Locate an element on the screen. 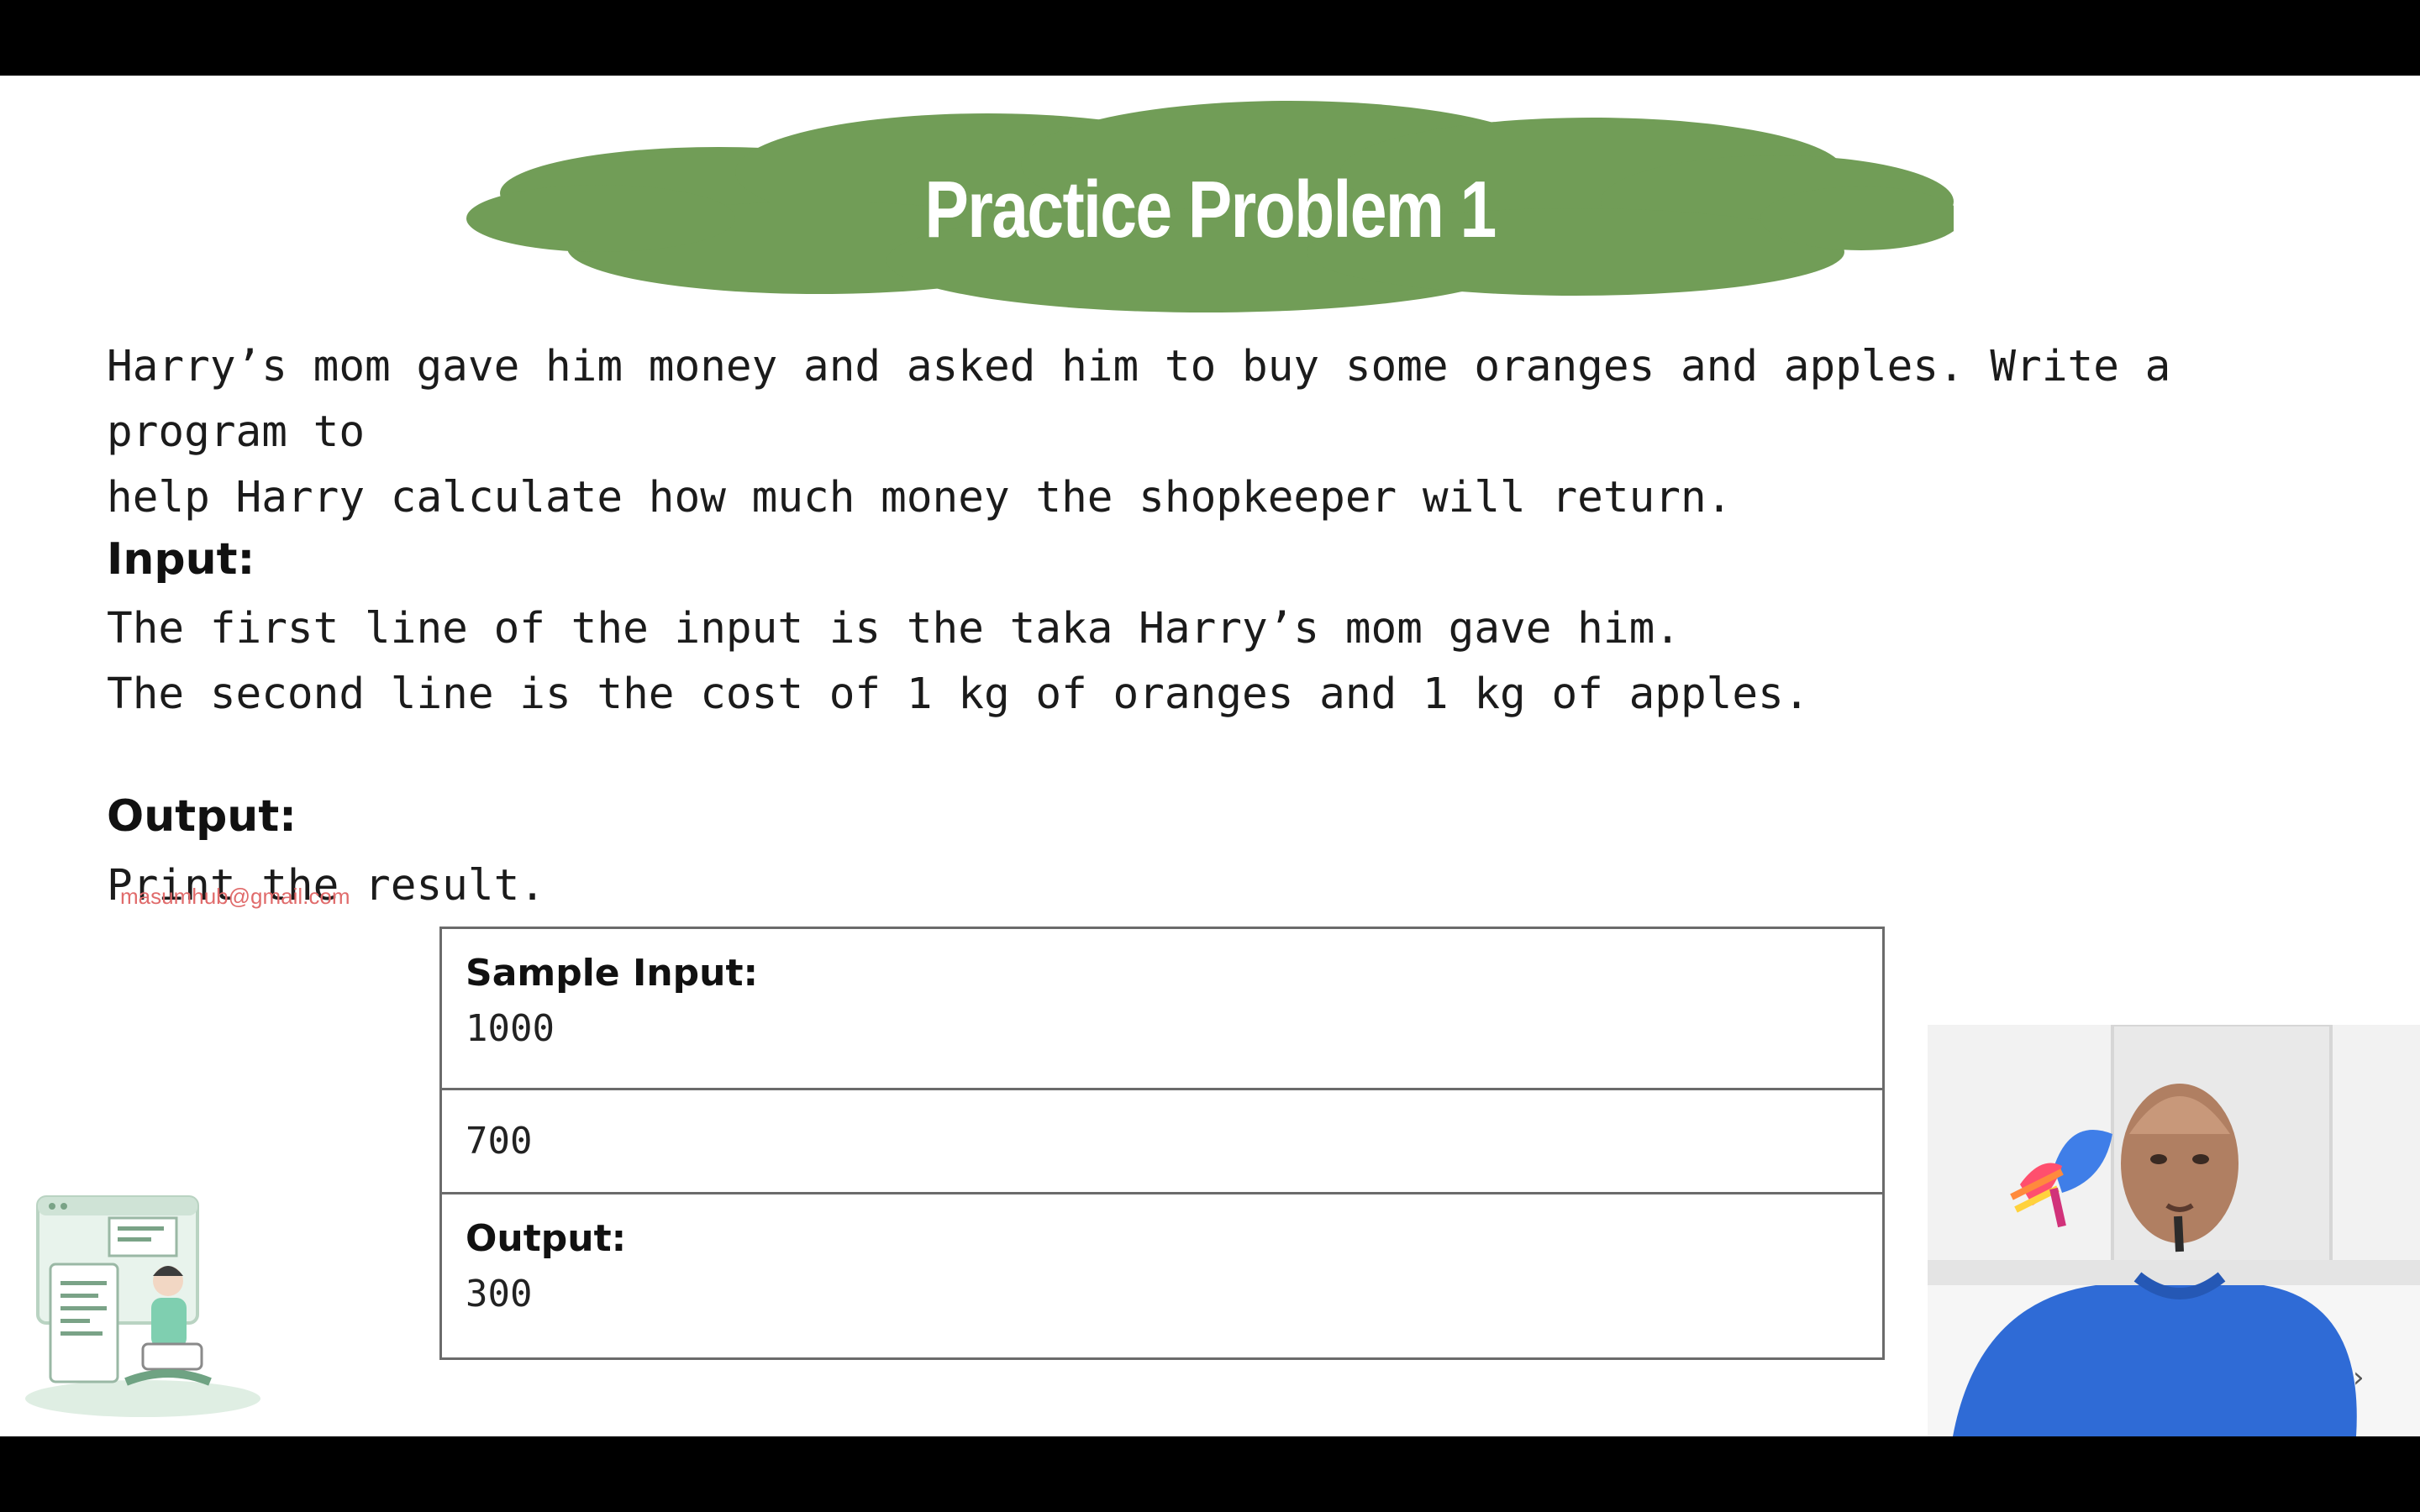 This screenshot has height=1512, width=2420. letterbox-top is located at coordinates (1210, 38).